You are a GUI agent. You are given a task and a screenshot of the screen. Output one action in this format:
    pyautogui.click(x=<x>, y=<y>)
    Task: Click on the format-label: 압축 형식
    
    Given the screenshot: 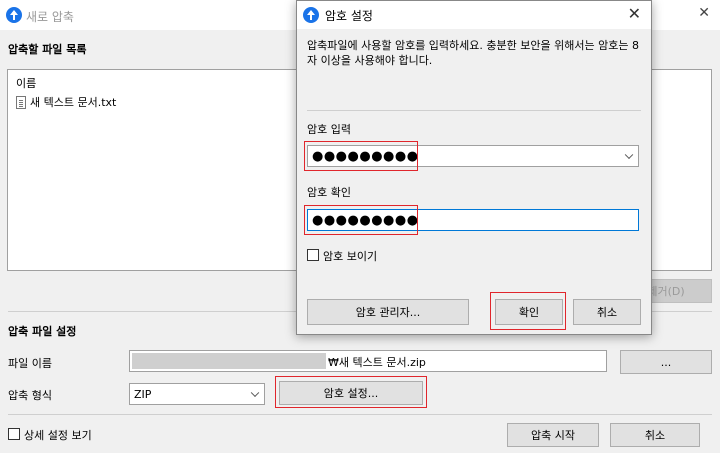 What is the action you would take?
    pyautogui.click(x=30, y=395)
    